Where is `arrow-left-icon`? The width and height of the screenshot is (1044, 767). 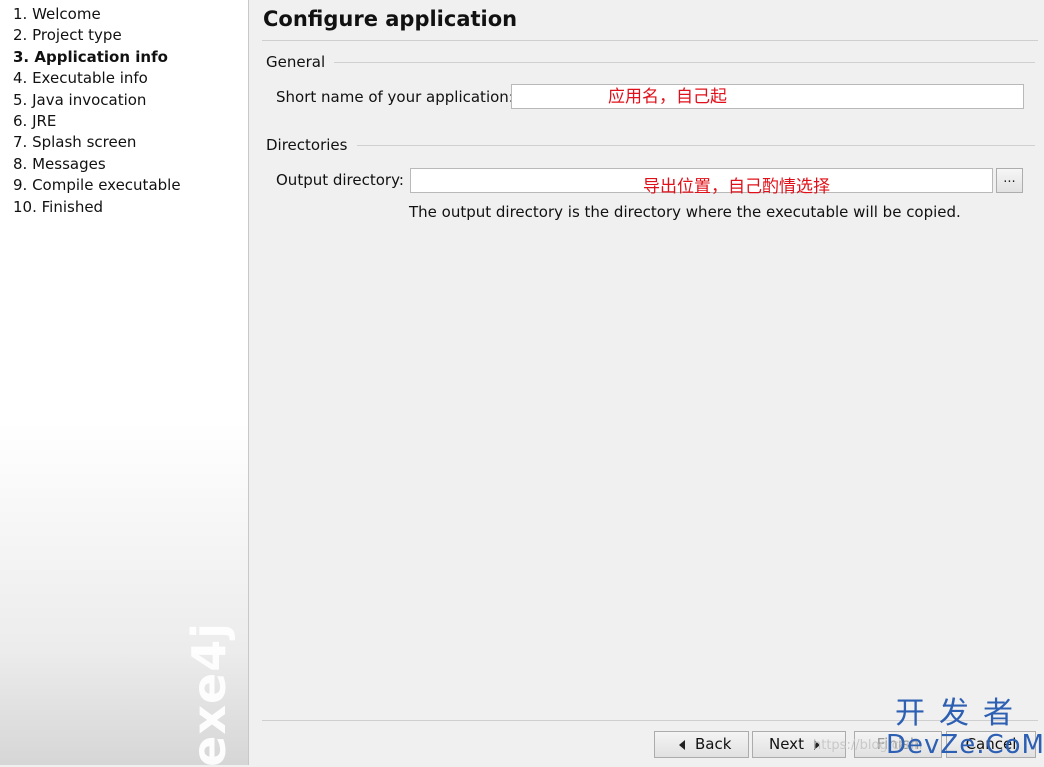
arrow-left-icon is located at coordinates (682, 744).